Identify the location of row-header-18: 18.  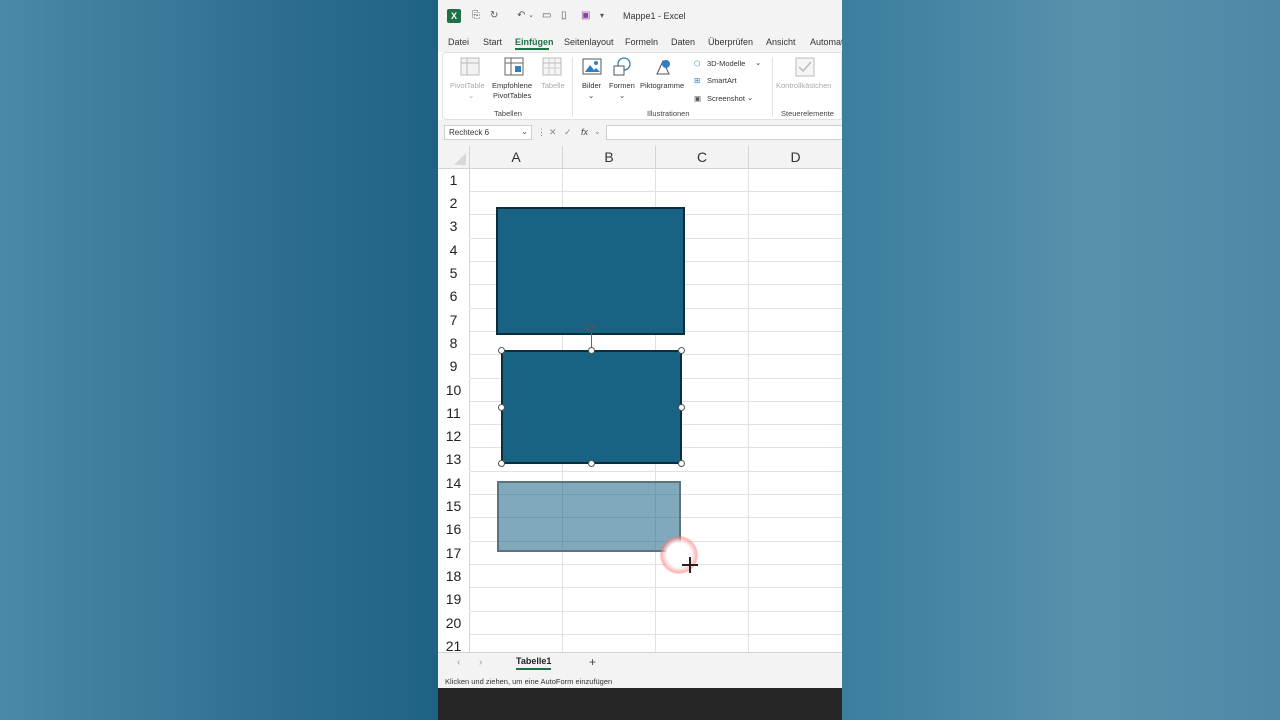
(454, 577).